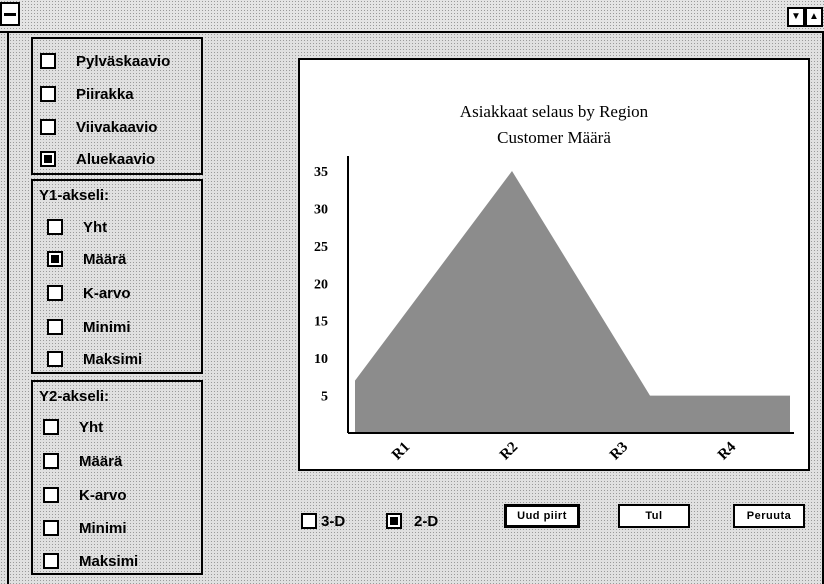 Image resolution: width=824 pixels, height=584 pixels. I want to click on option-label: Piirakka, so click(105, 94).